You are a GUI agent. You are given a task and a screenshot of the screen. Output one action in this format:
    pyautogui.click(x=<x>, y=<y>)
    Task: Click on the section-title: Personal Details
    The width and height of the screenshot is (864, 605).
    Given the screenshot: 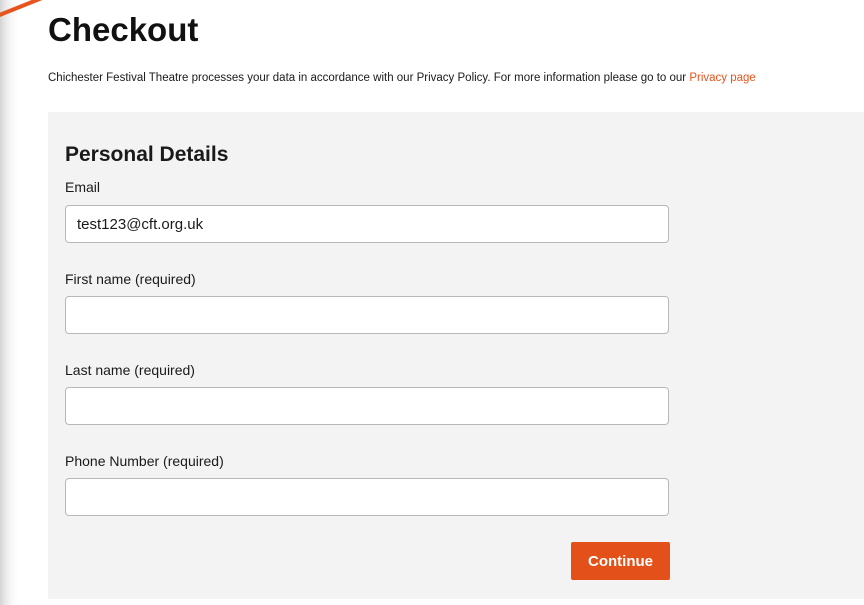 What is the action you would take?
    pyautogui.click(x=147, y=154)
    